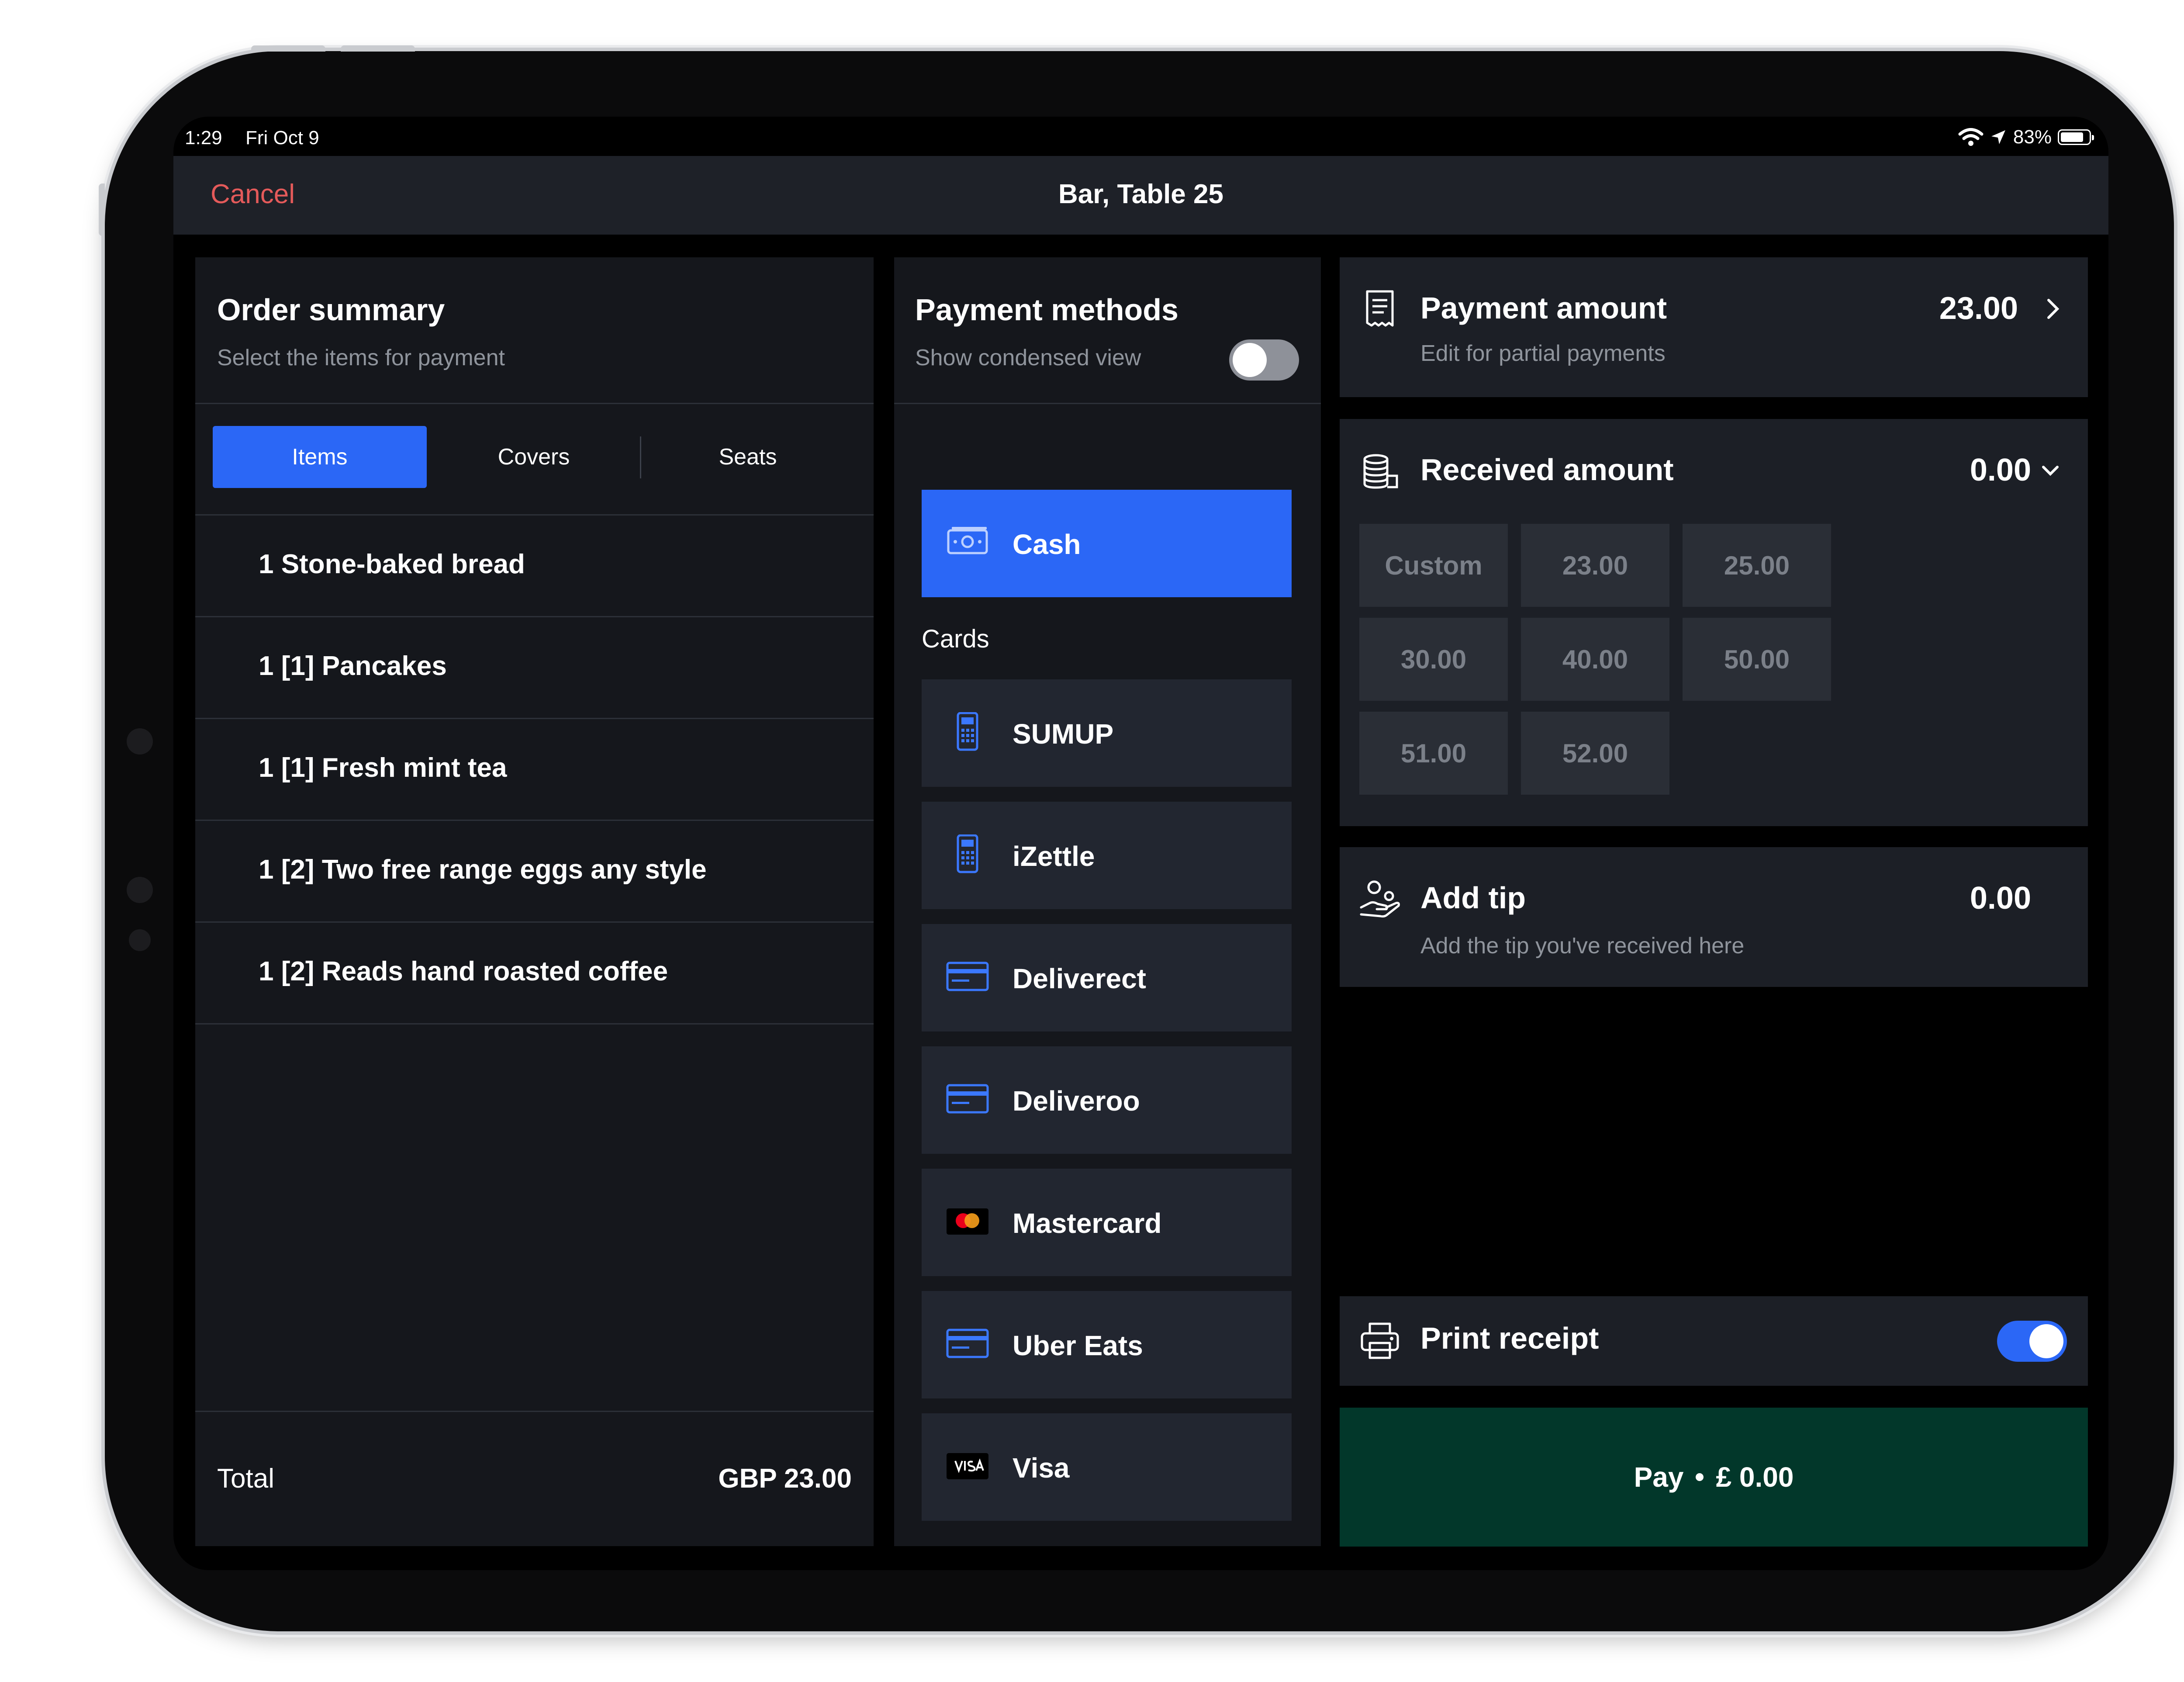 This screenshot has height=1682, width=2184. I want to click on receipt-icon, so click(1380, 308).